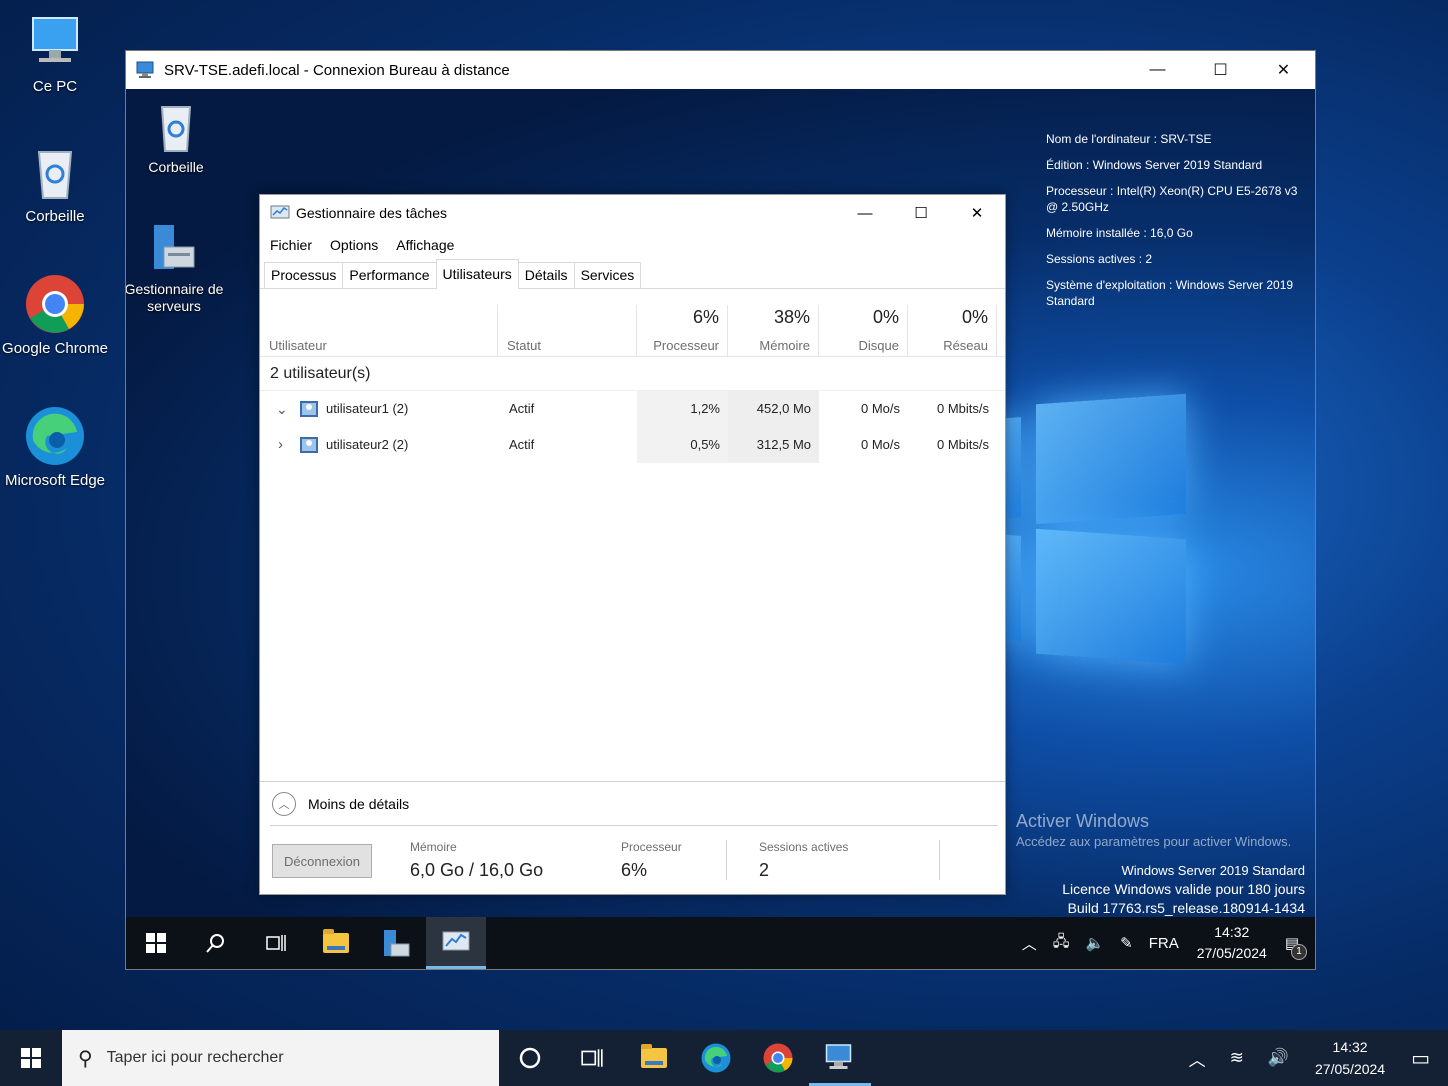 The width and height of the screenshot is (1448, 1086). I want to click on server-manager-button, so click(396, 943).